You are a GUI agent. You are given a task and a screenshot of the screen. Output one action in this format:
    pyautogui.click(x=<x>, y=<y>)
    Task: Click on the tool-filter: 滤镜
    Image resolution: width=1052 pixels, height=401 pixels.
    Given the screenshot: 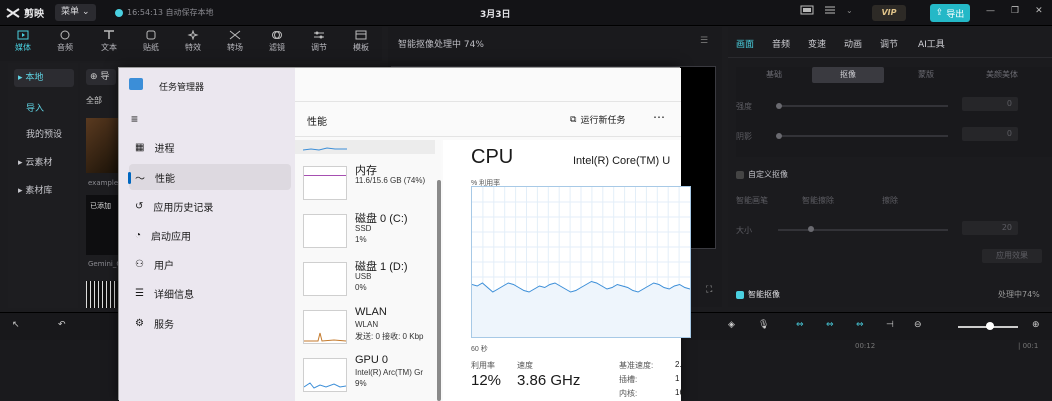 What is the action you would take?
    pyautogui.click(x=277, y=41)
    